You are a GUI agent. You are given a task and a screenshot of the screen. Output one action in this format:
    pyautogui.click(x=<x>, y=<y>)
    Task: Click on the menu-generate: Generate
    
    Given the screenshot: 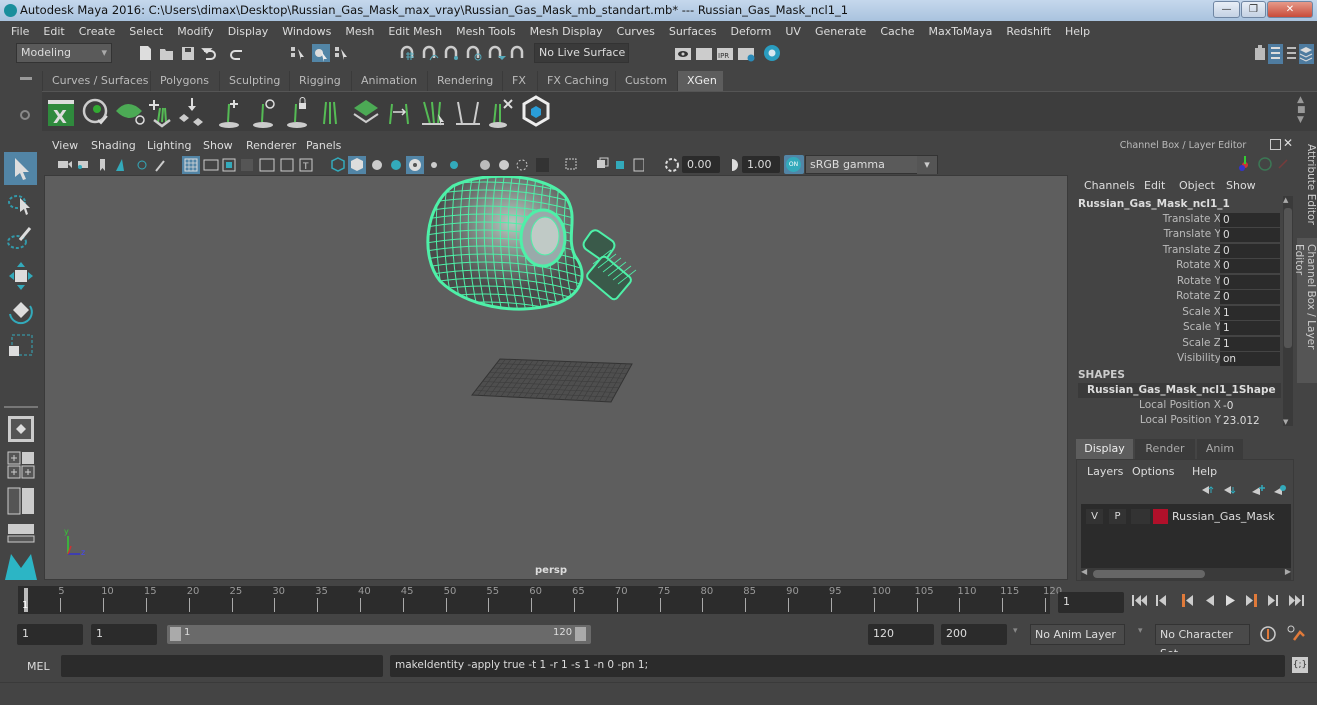 What is the action you would take?
    pyautogui.click(x=840, y=31)
    